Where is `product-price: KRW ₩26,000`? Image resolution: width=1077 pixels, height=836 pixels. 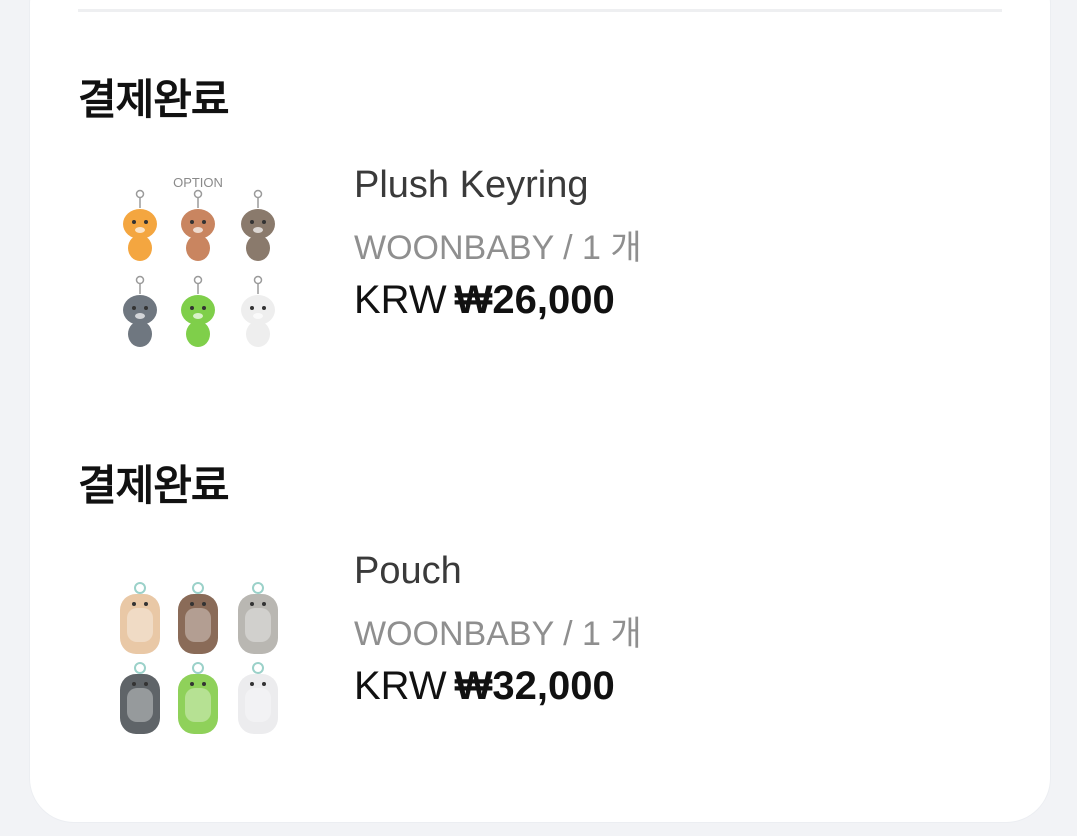
product-price: KRW ₩26,000 is located at coordinates (484, 300).